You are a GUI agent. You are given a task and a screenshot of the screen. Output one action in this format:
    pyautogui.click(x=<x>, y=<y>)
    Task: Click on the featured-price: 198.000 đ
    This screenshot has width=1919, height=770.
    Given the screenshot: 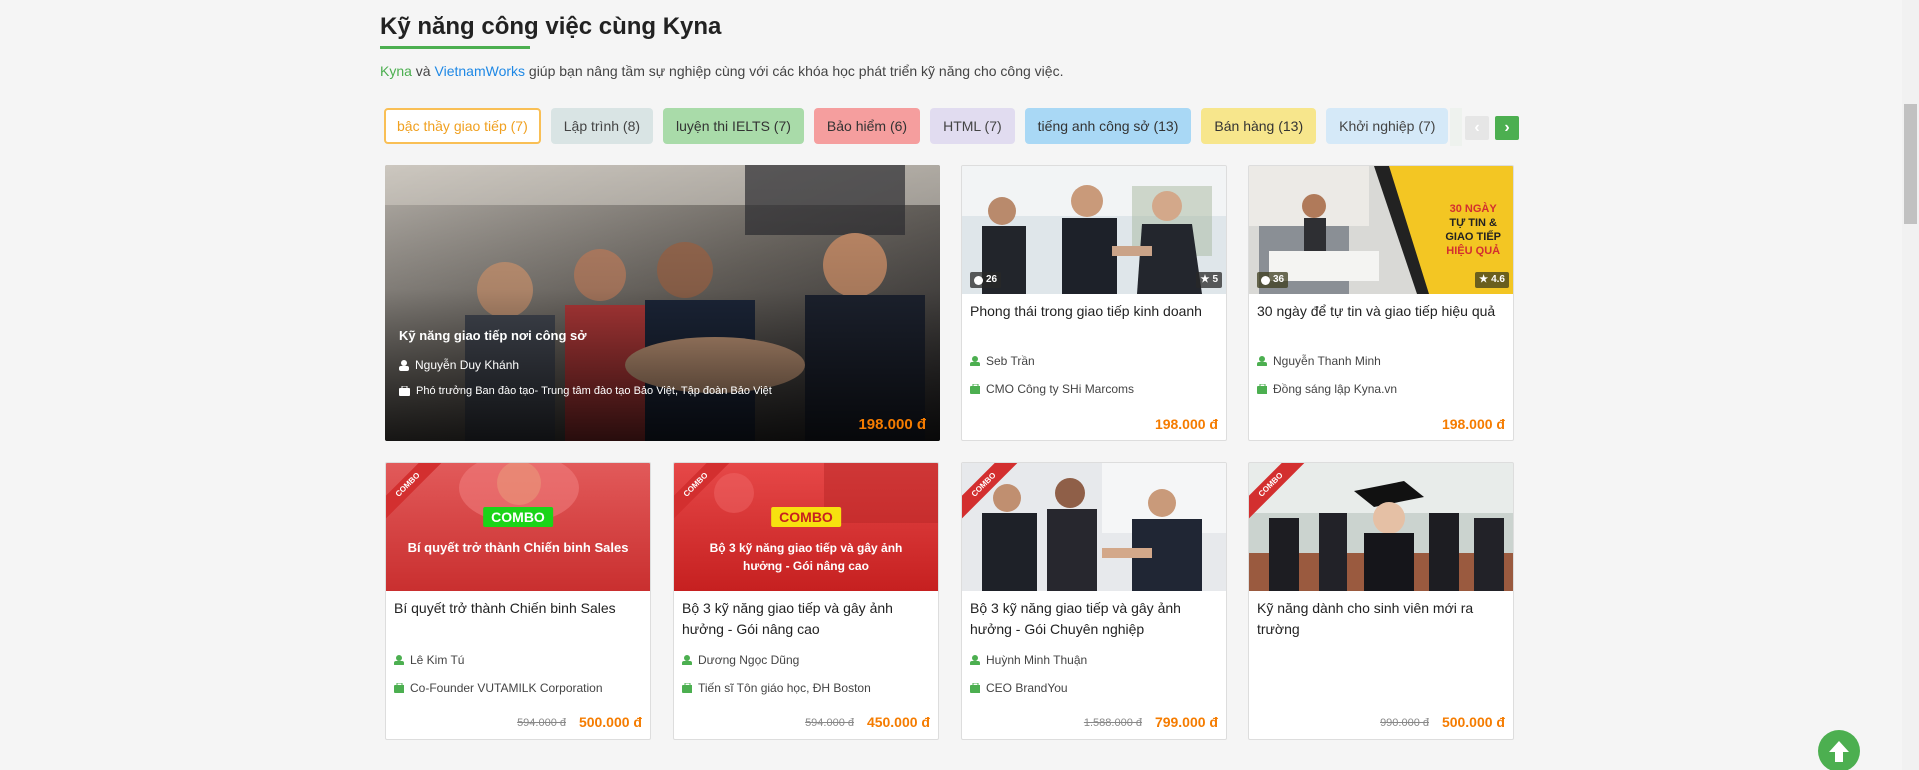 What is the action you would take?
    pyautogui.click(x=892, y=424)
    